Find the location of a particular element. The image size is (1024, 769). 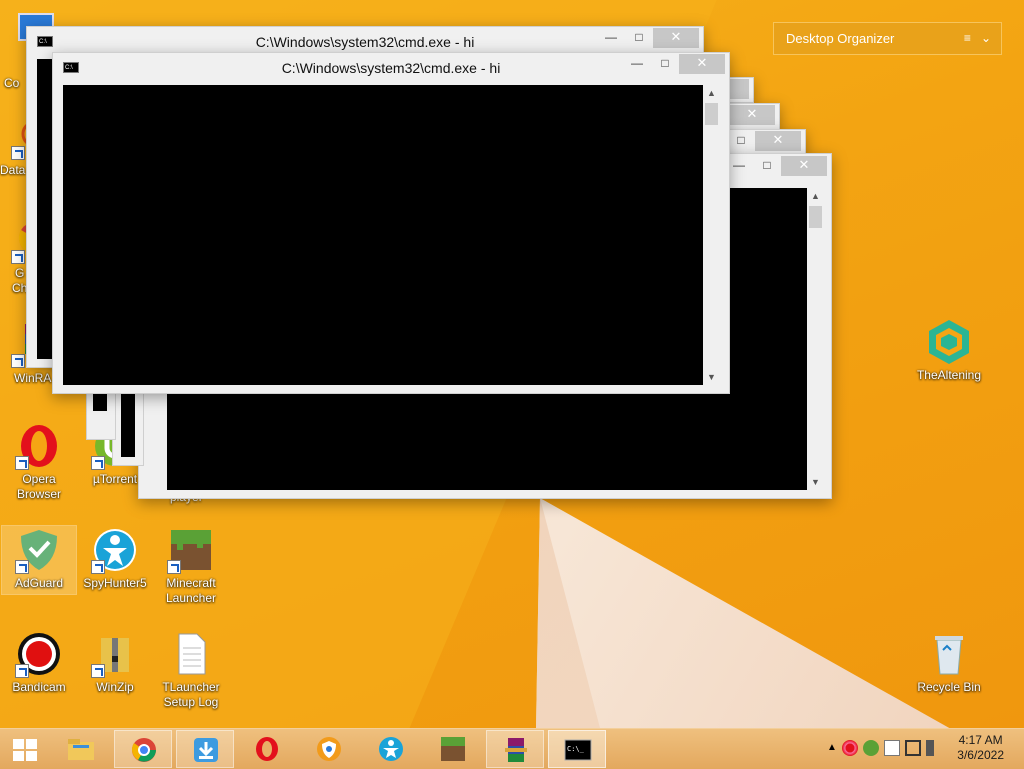

desktop-icon-label: WinZip is located at coordinates (115, 687).